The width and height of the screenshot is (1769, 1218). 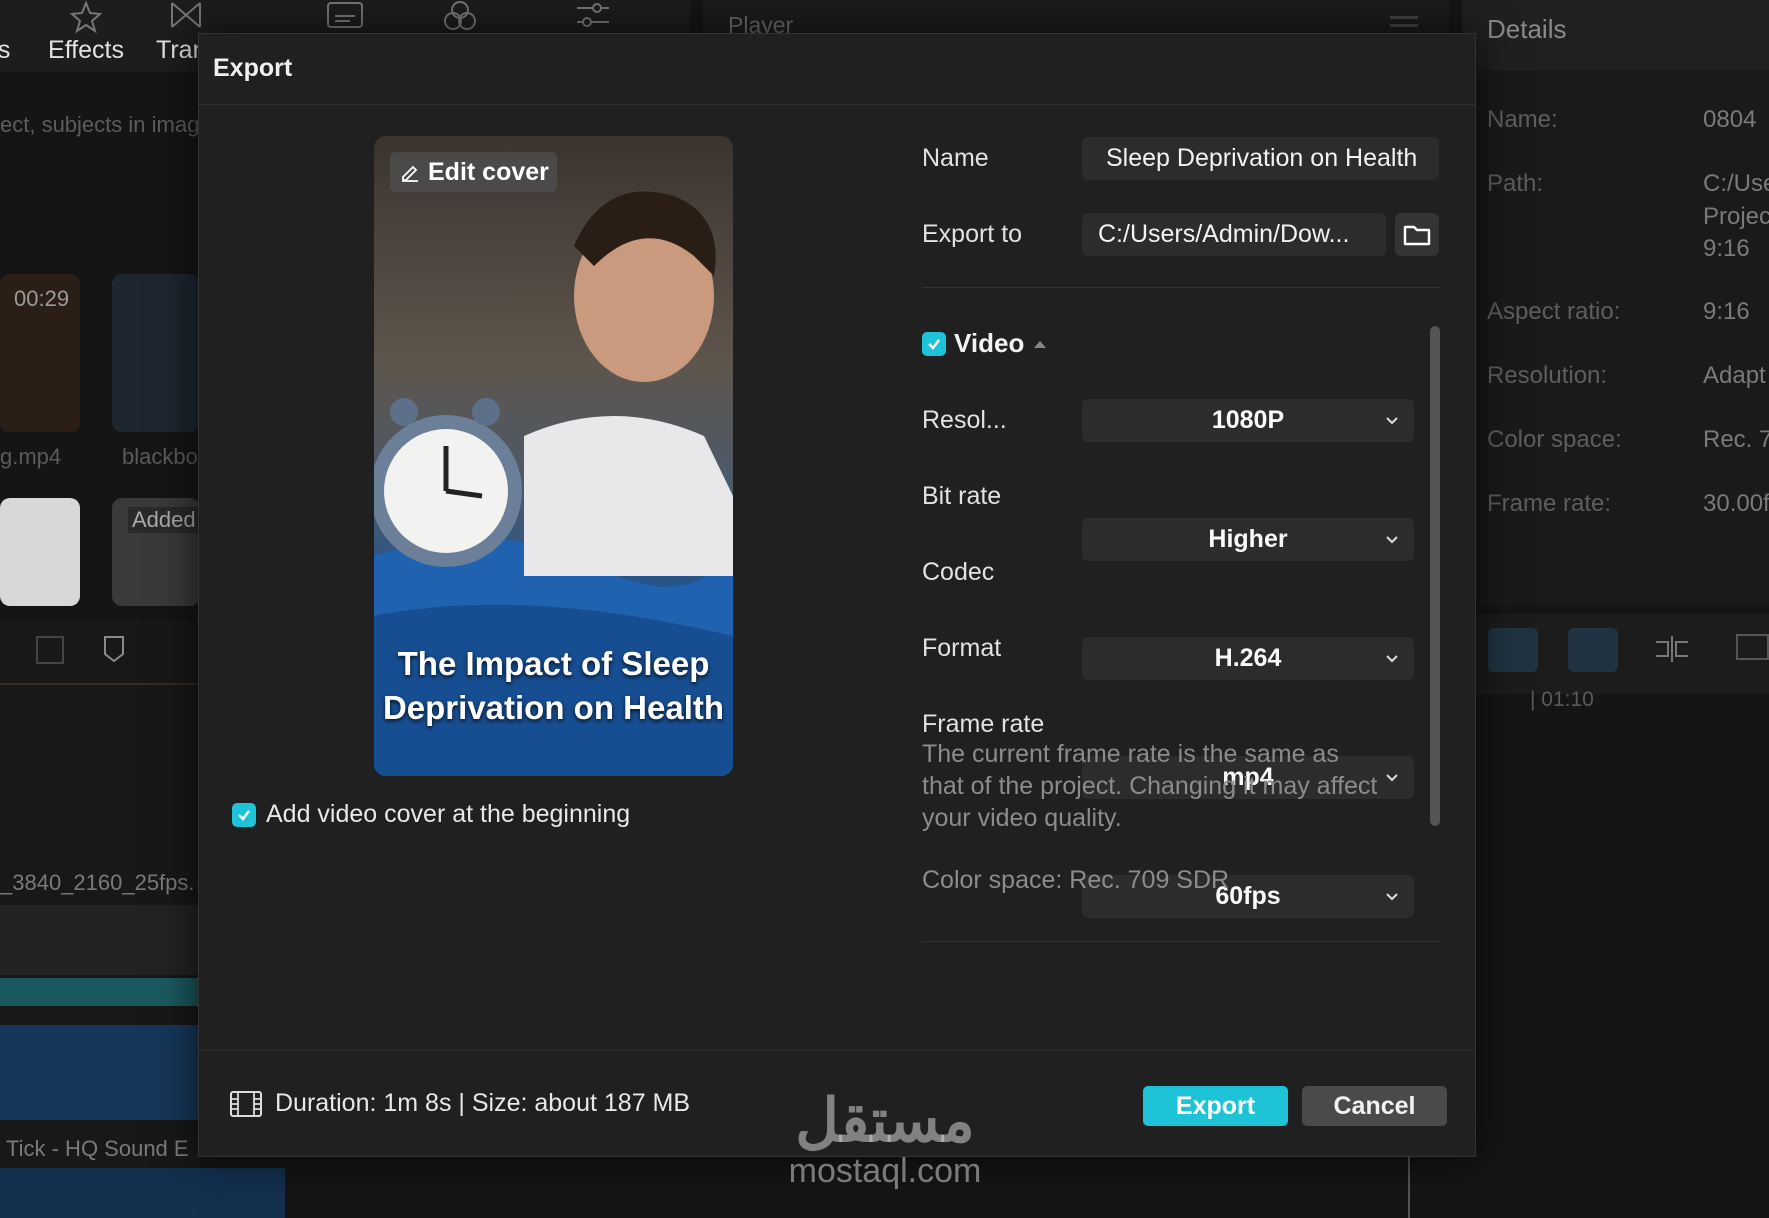 What do you see at coordinates (460, 15) in the screenshot?
I see `filters-icon` at bounding box center [460, 15].